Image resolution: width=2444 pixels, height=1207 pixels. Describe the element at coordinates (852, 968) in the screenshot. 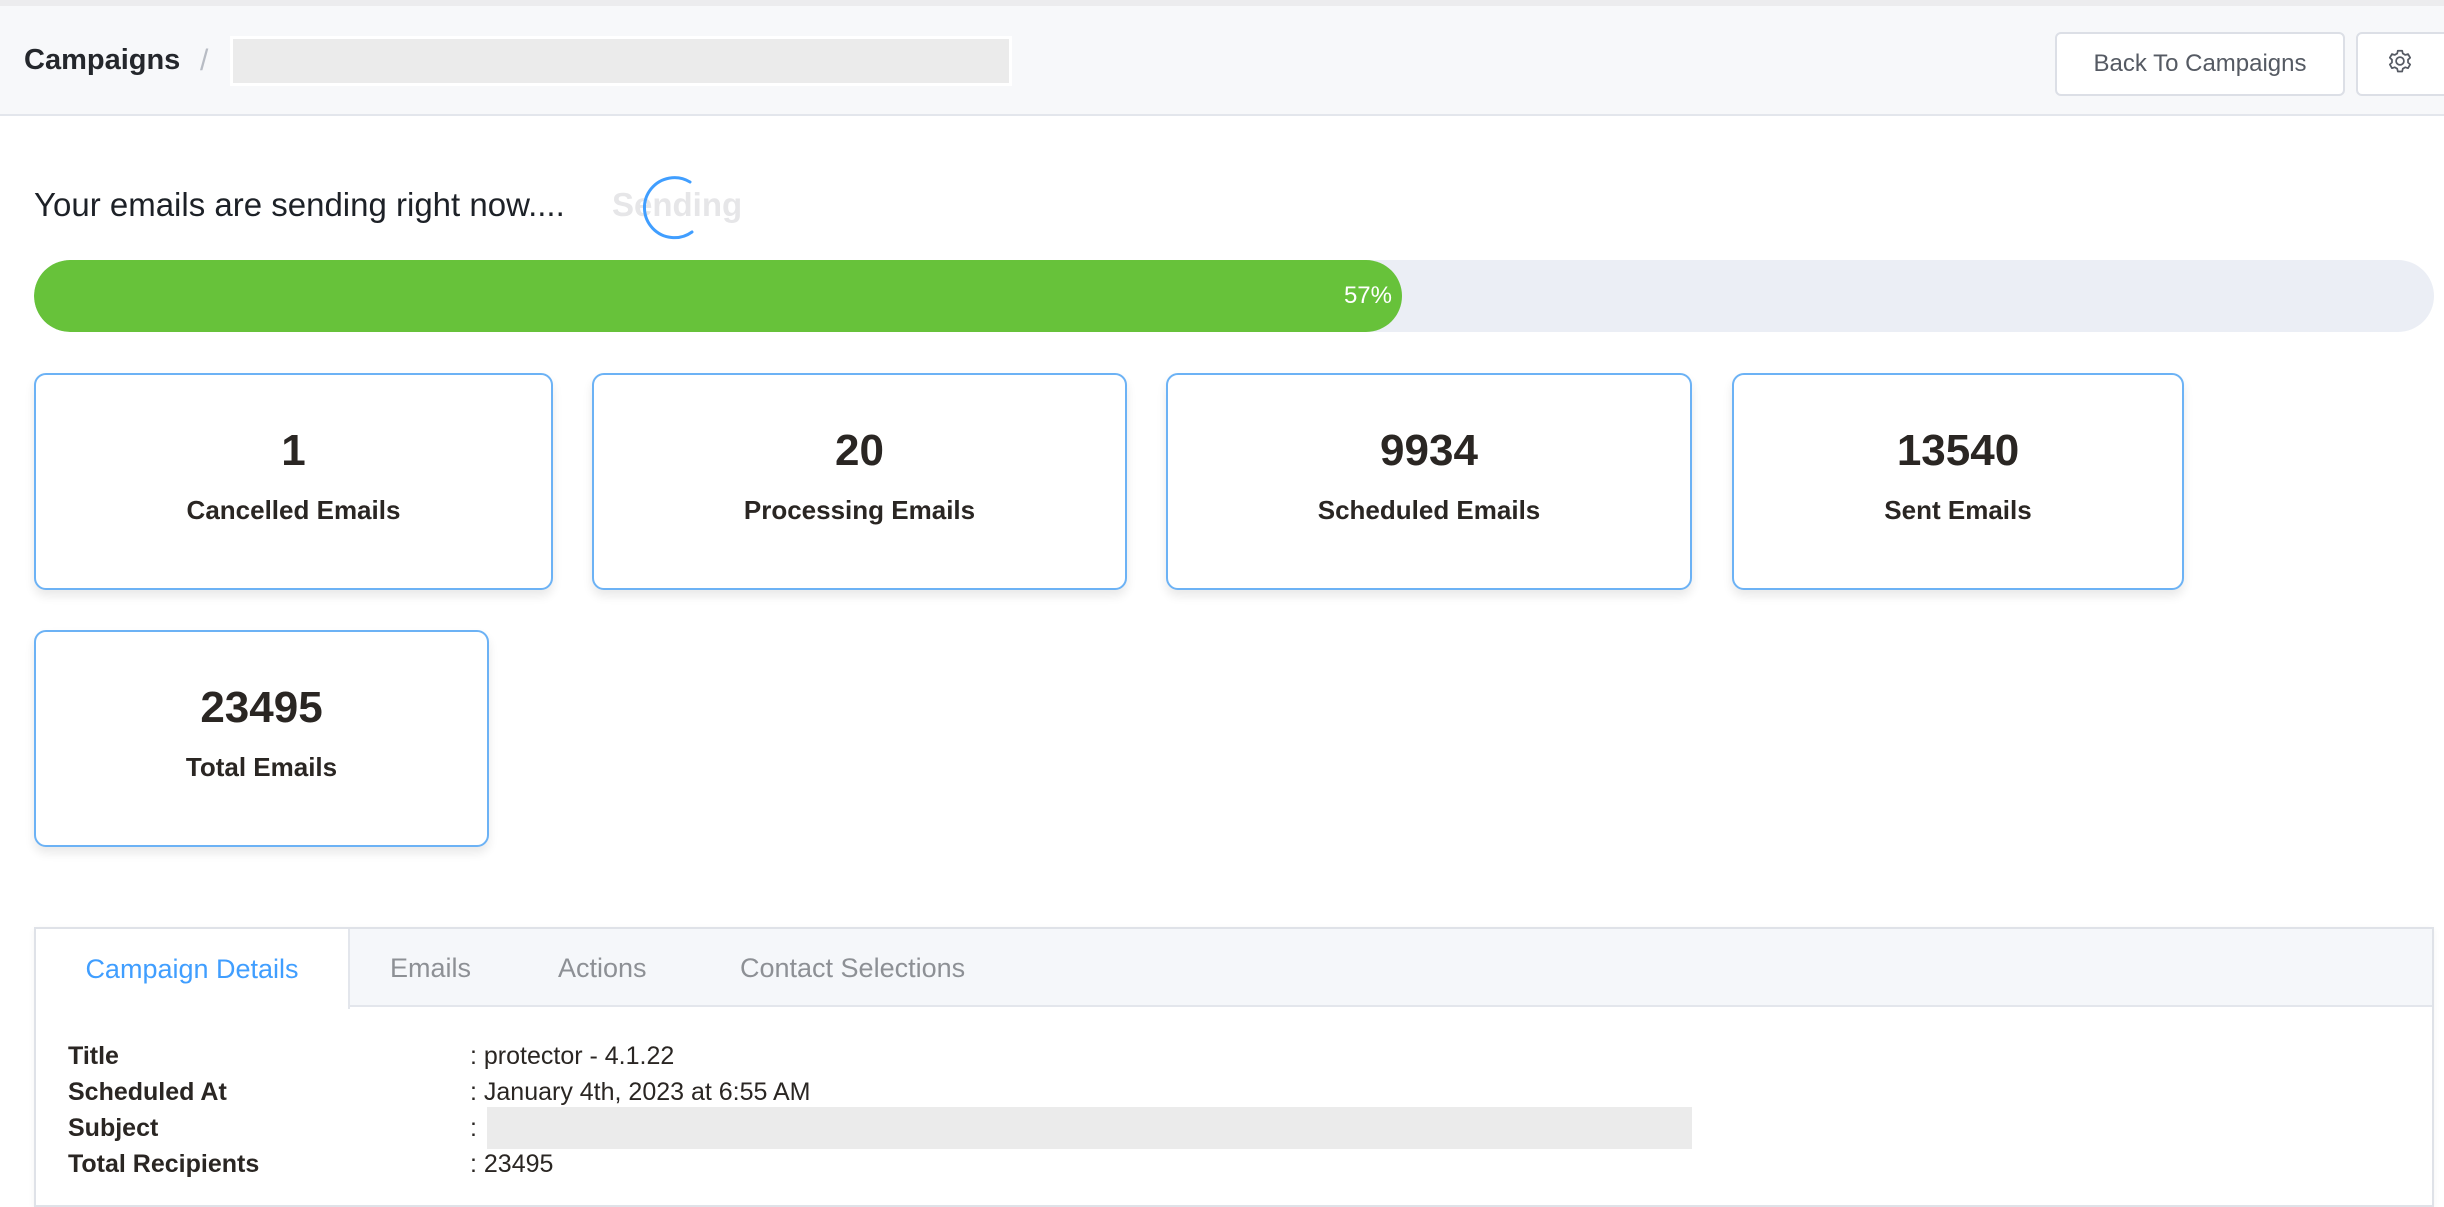

I see `tab-contact-selections: Contact Selections` at that location.